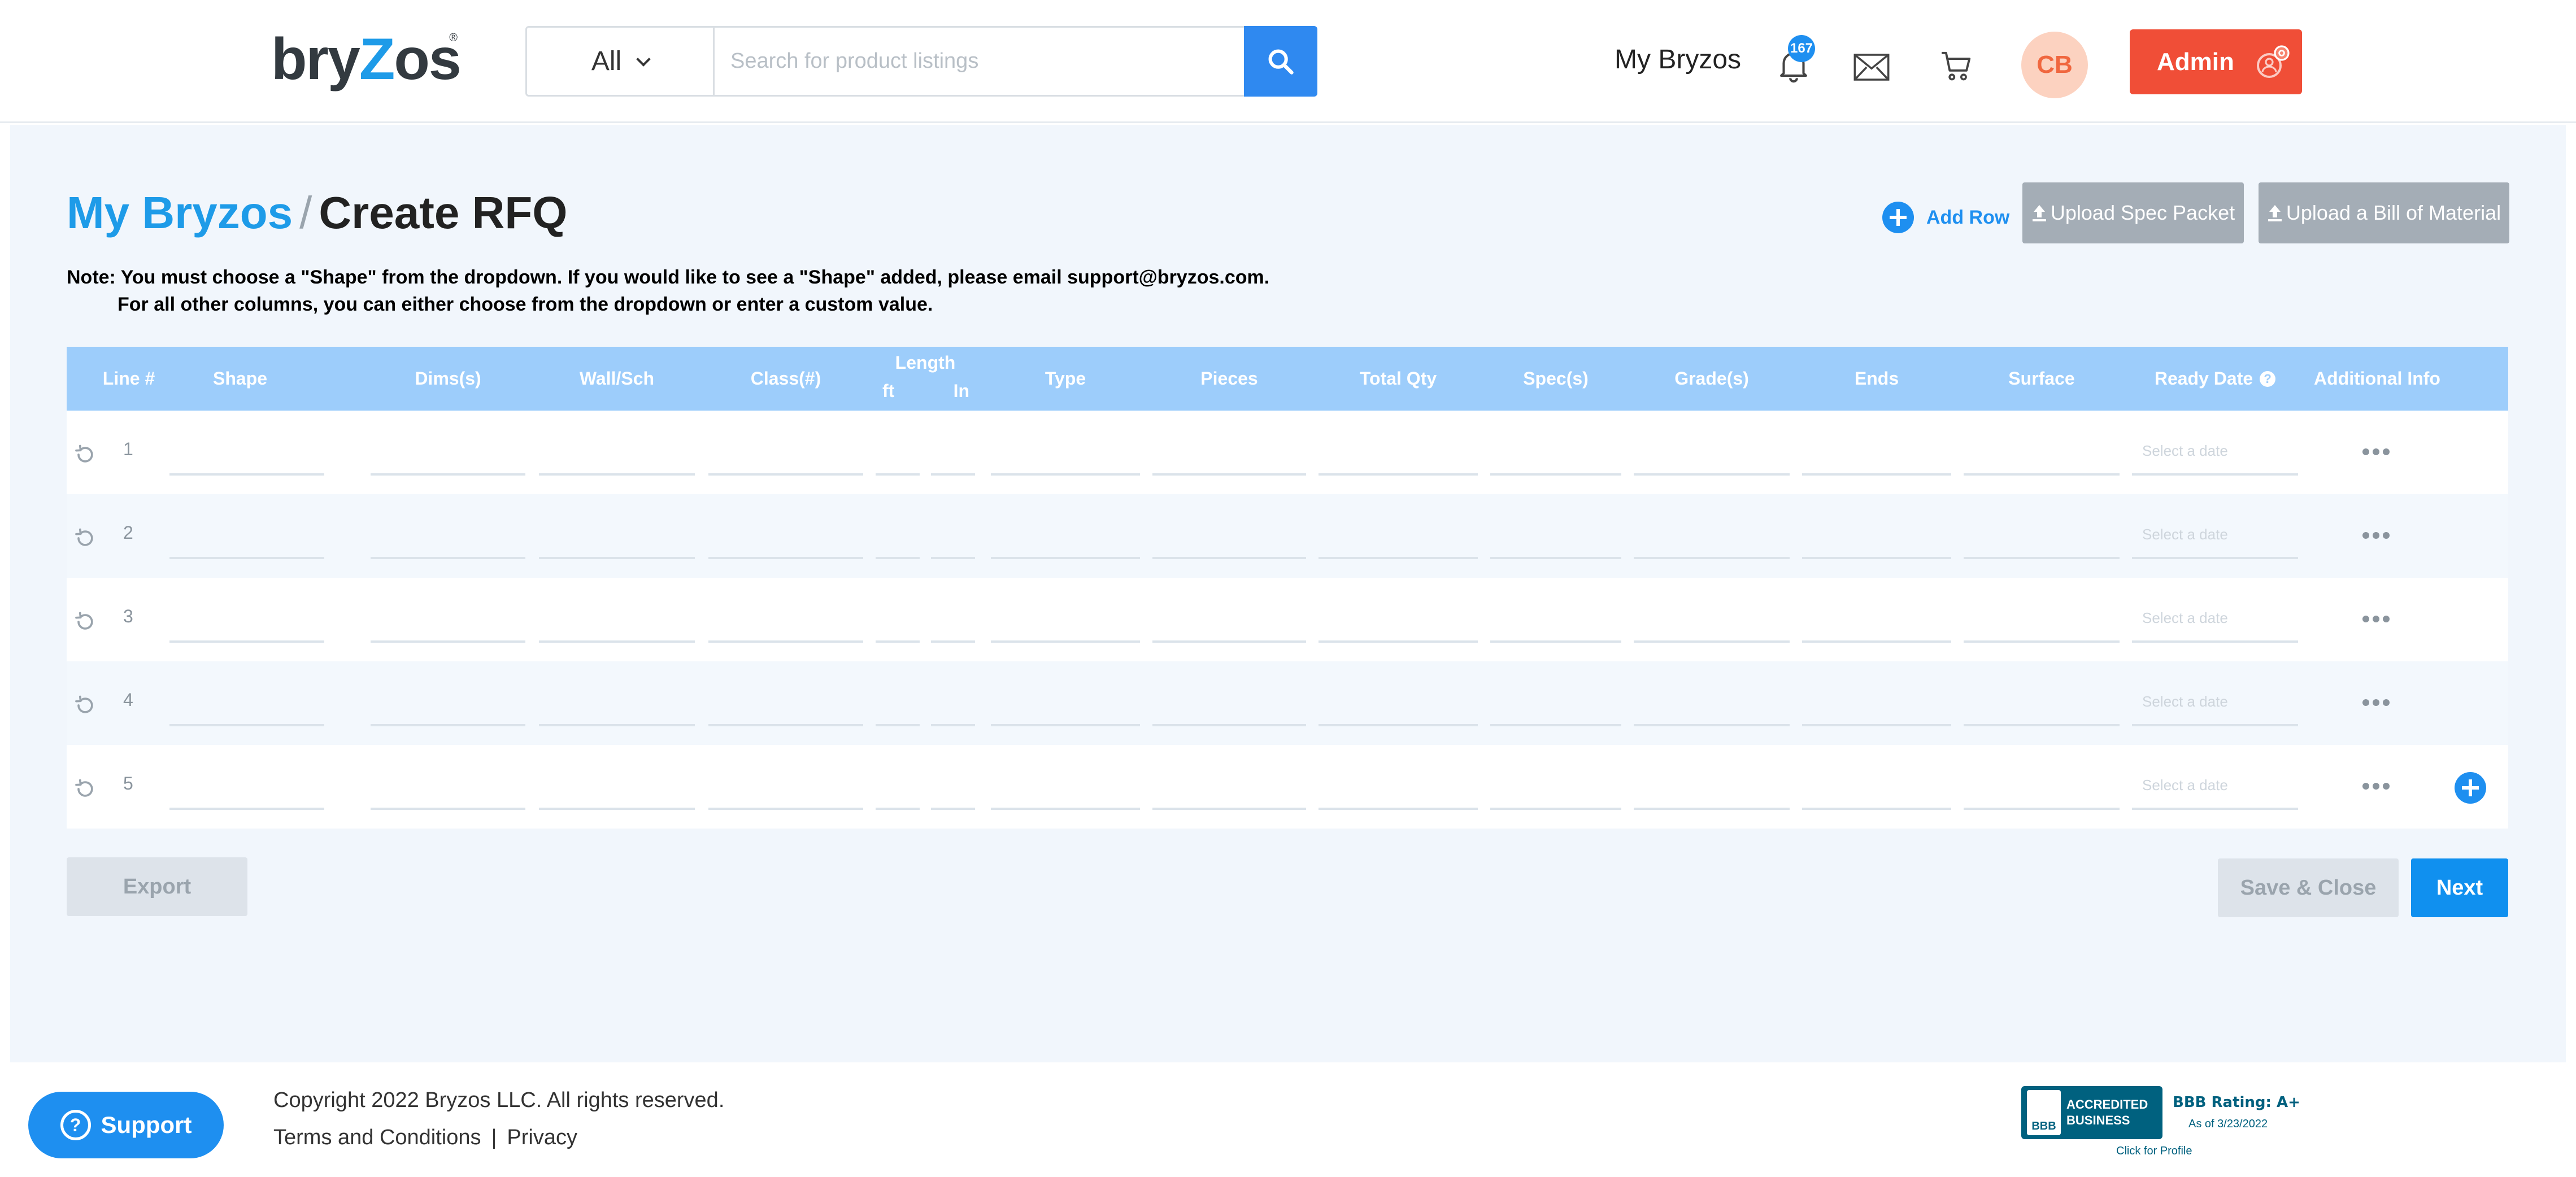 This screenshot has height=1177, width=2576. What do you see at coordinates (2268, 378) in the screenshot?
I see `help-icon: ?` at bounding box center [2268, 378].